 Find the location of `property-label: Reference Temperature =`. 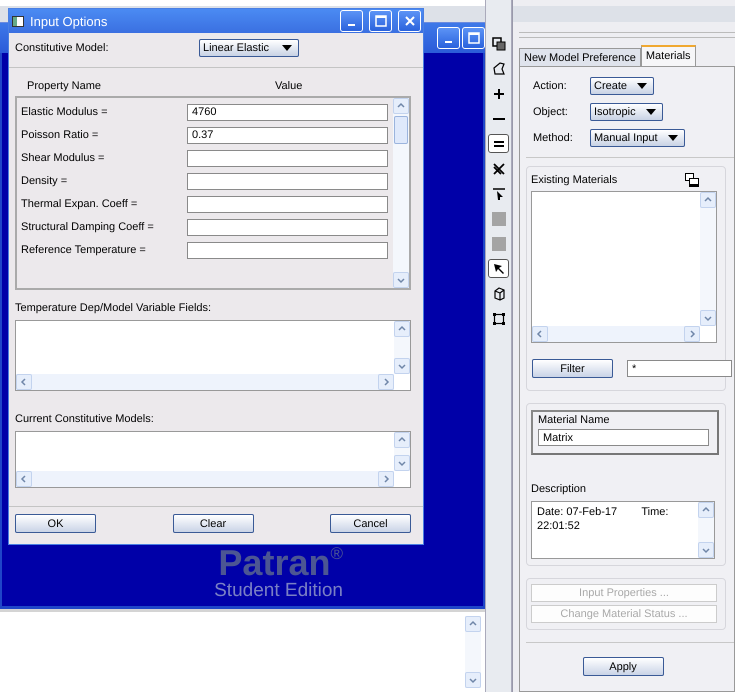

property-label: Reference Temperature = is located at coordinates (84, 250).